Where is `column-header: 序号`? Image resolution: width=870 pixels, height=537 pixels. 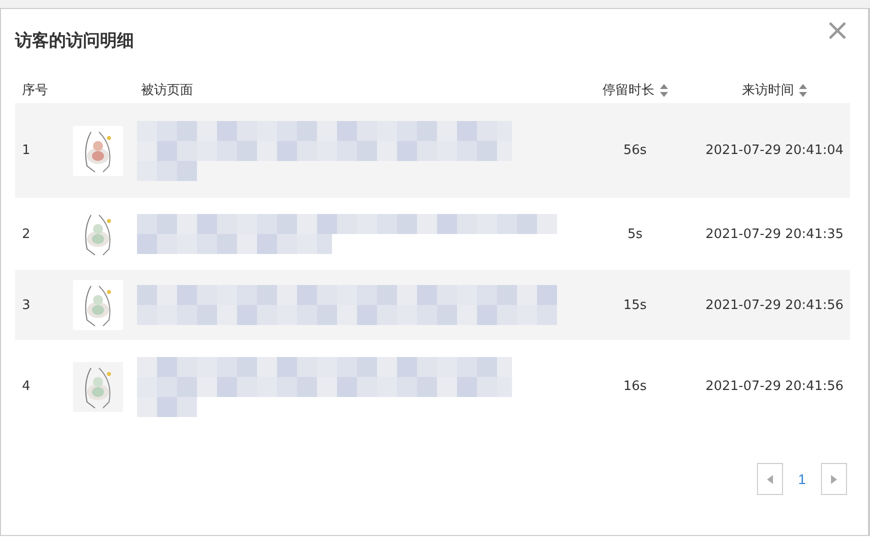
column-header: 序号 is located at coordinates (35, 90).